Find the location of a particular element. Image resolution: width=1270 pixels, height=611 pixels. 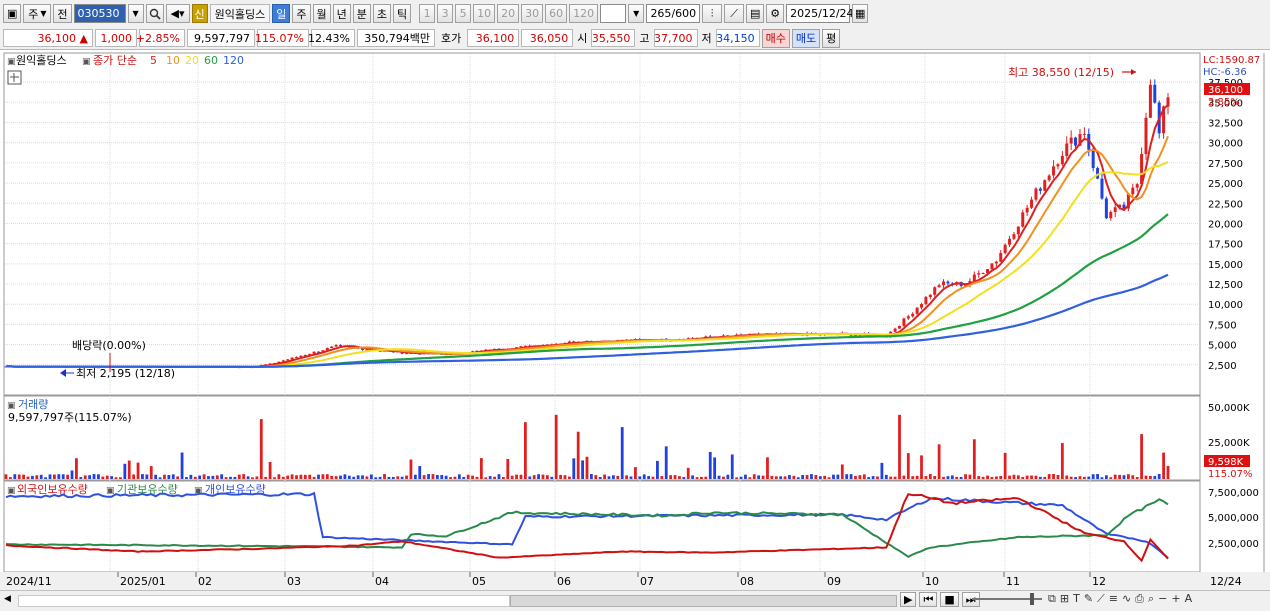

x-label-4: 04 is located at coordinates (382, 581).